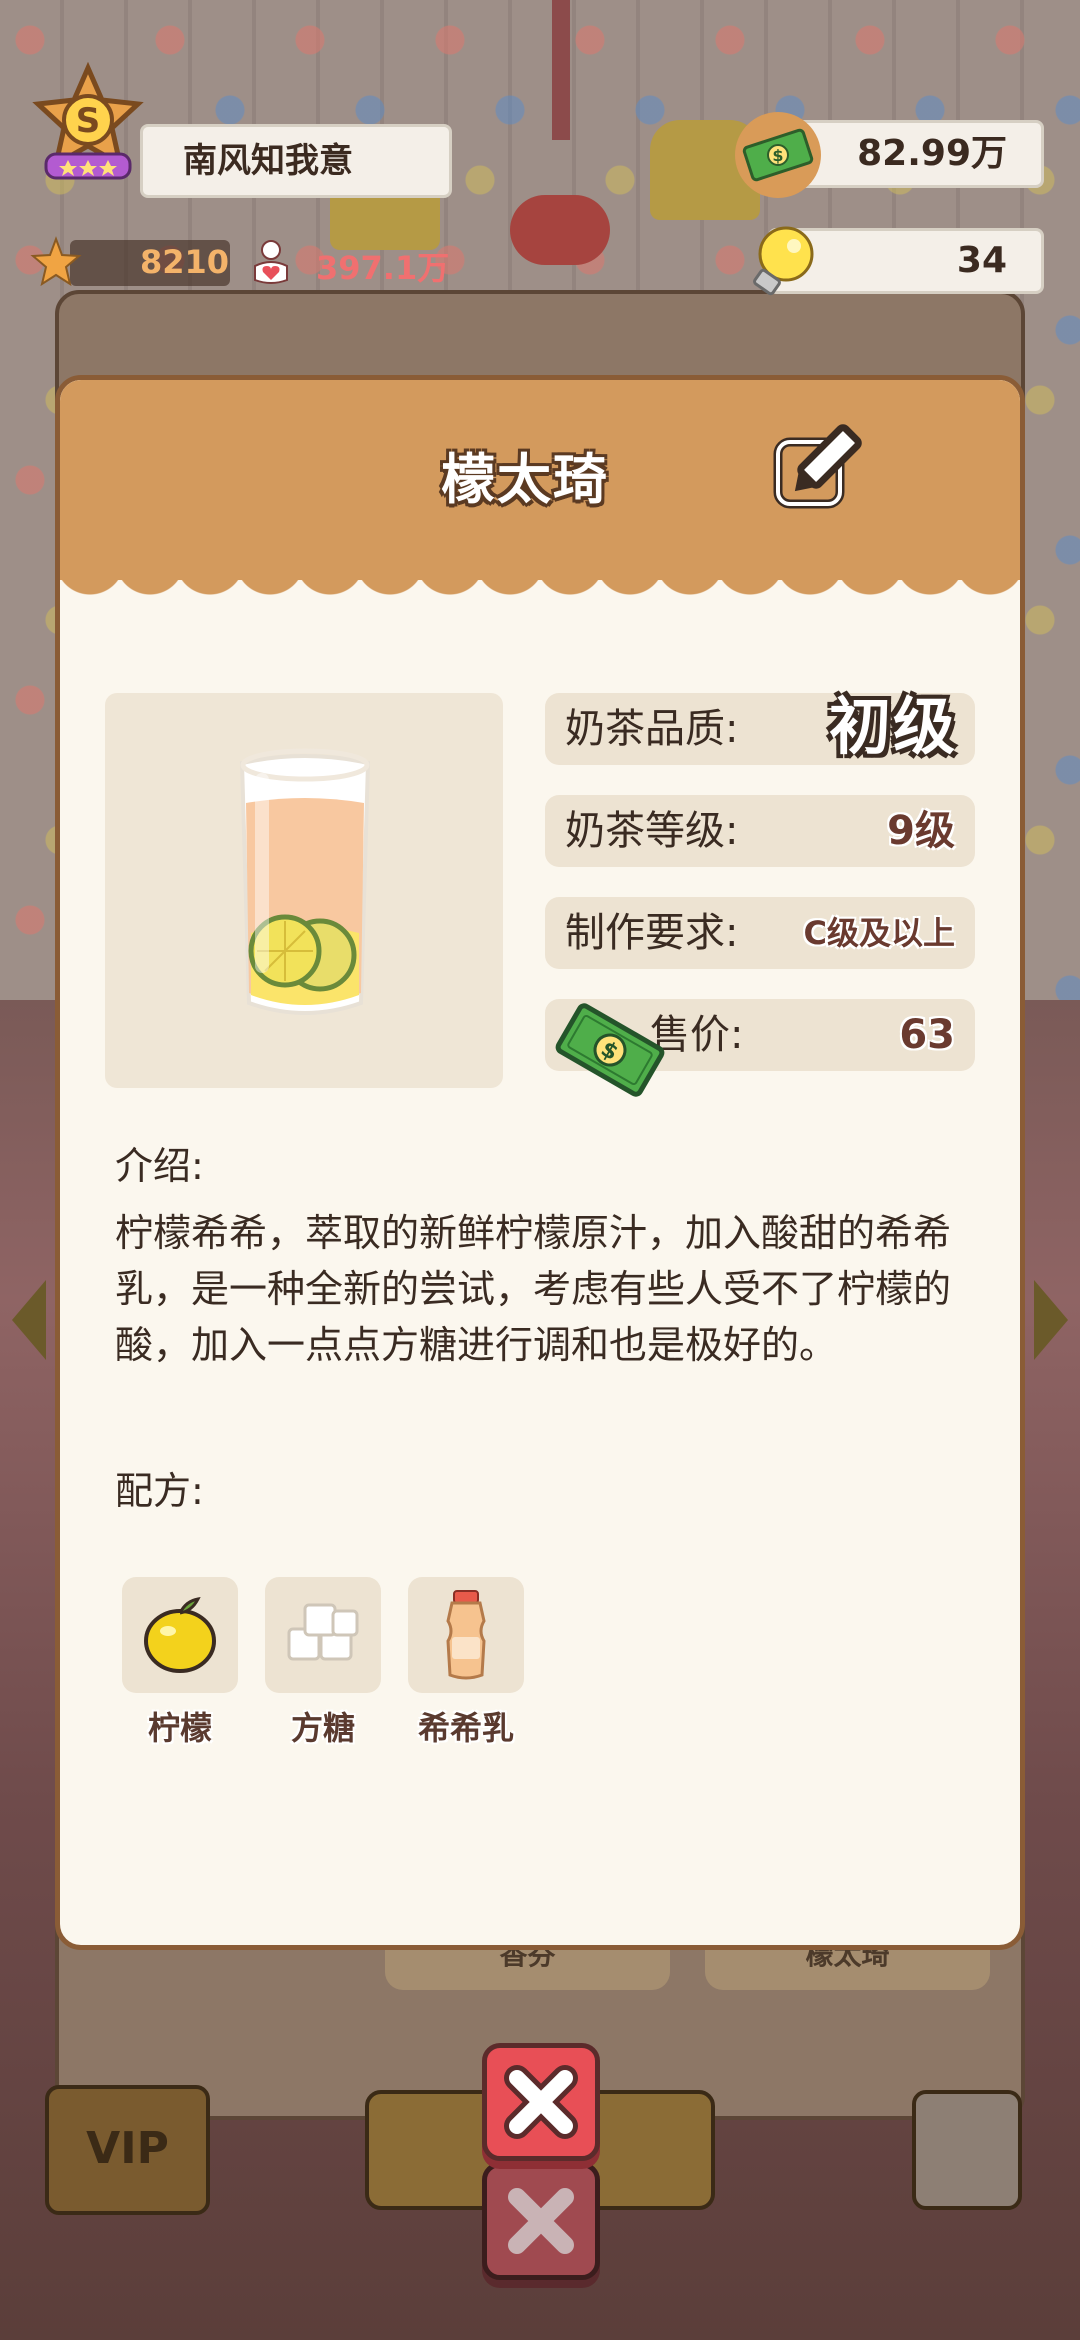 Image resolution: width=1080 pixels, height=2340 pixels. What do you see at coordinates (610, 1050) in the screenshot?
I see `cash-bill-icon: $` at bounding box center [610, 1050].